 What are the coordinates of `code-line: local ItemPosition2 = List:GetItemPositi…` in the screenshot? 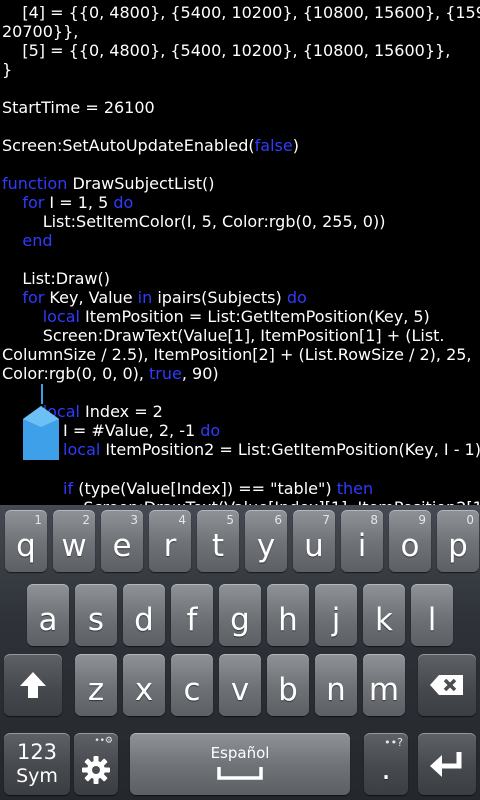 It's located at (241, 449).